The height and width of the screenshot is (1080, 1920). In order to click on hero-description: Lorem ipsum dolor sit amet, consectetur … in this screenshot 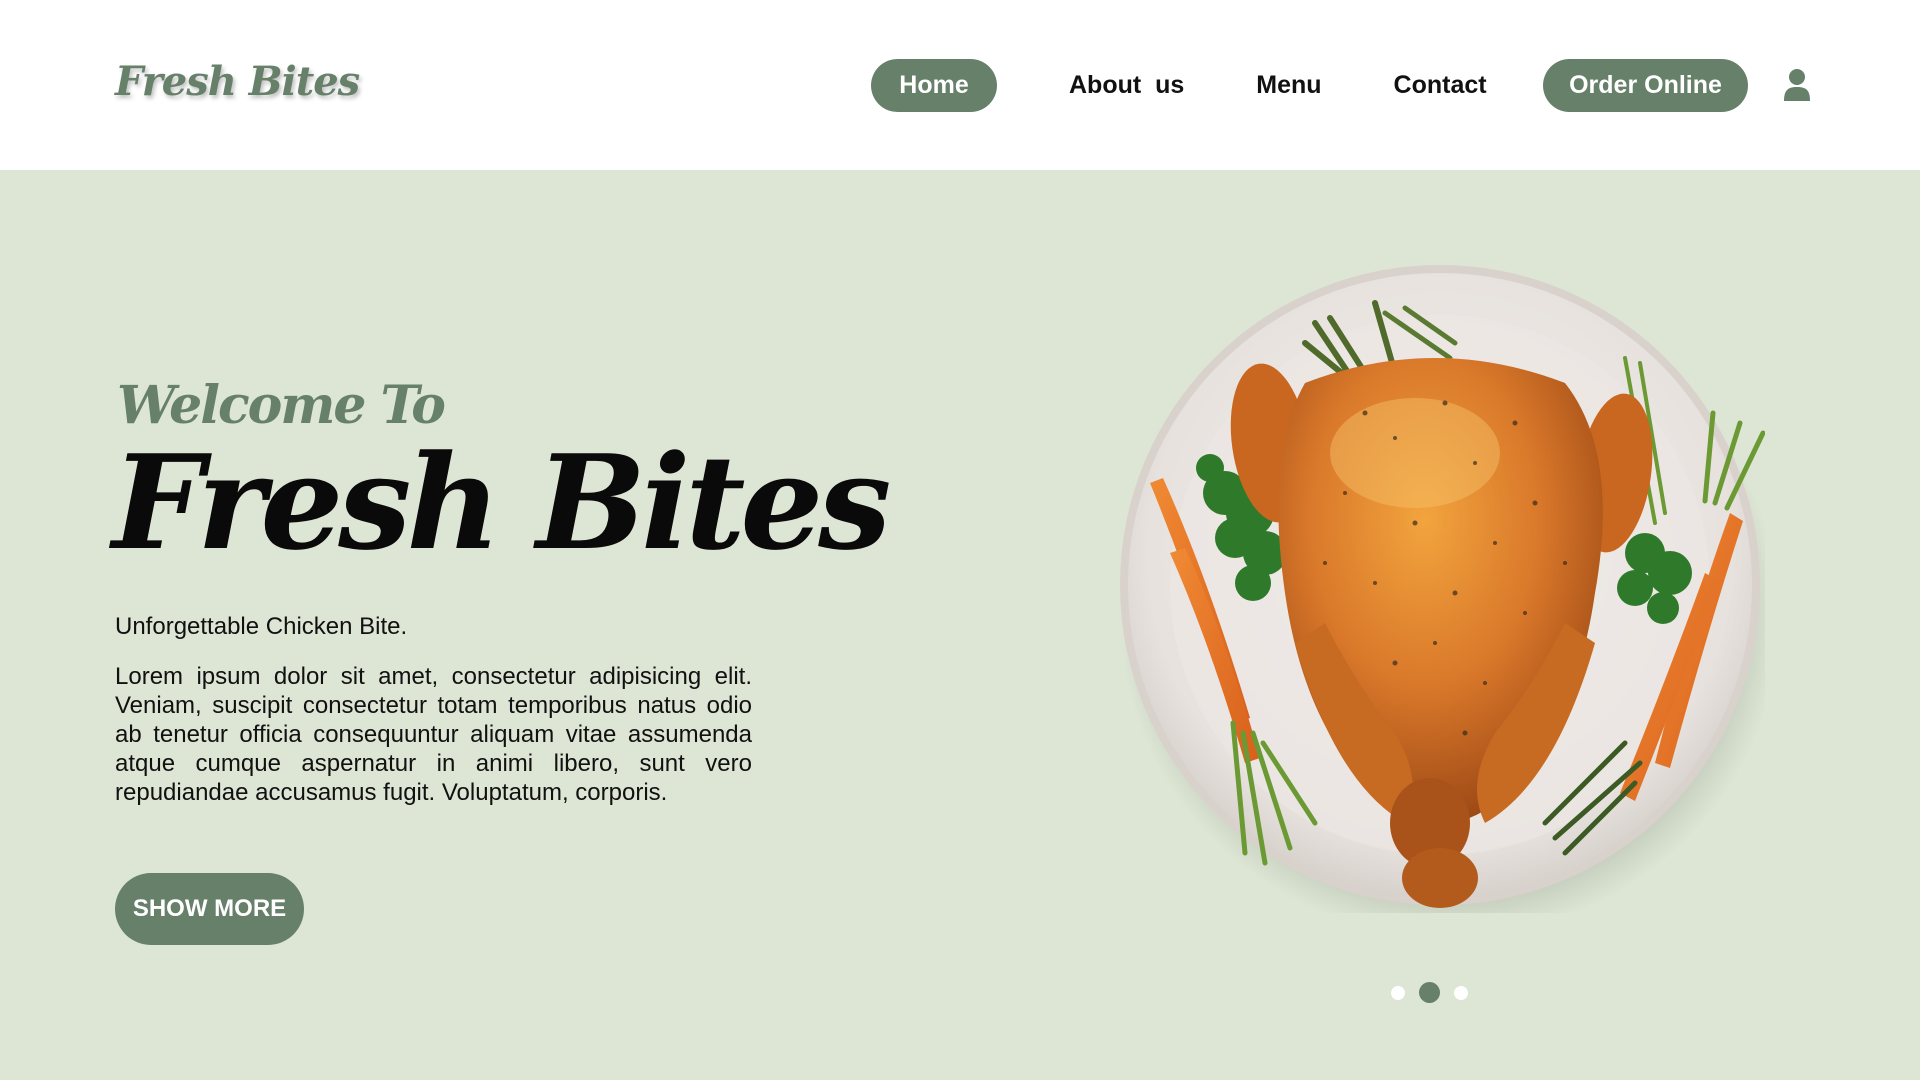, I will do `click(433, 734)`.